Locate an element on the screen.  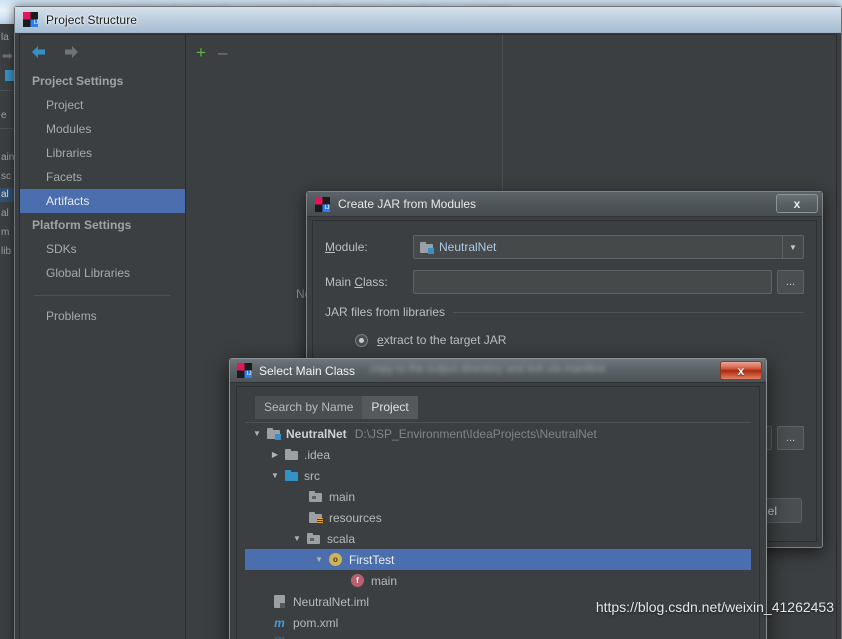
resources-folder-icon is located at coordinates (315, 518).